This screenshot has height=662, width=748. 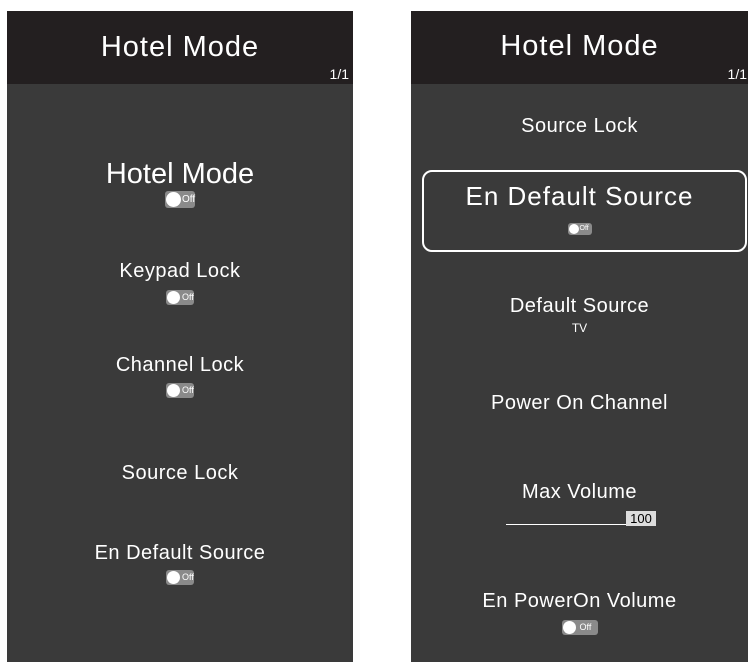 I want to click on en-poweron-volume-toggle: Off, so click(x=579, y=627).